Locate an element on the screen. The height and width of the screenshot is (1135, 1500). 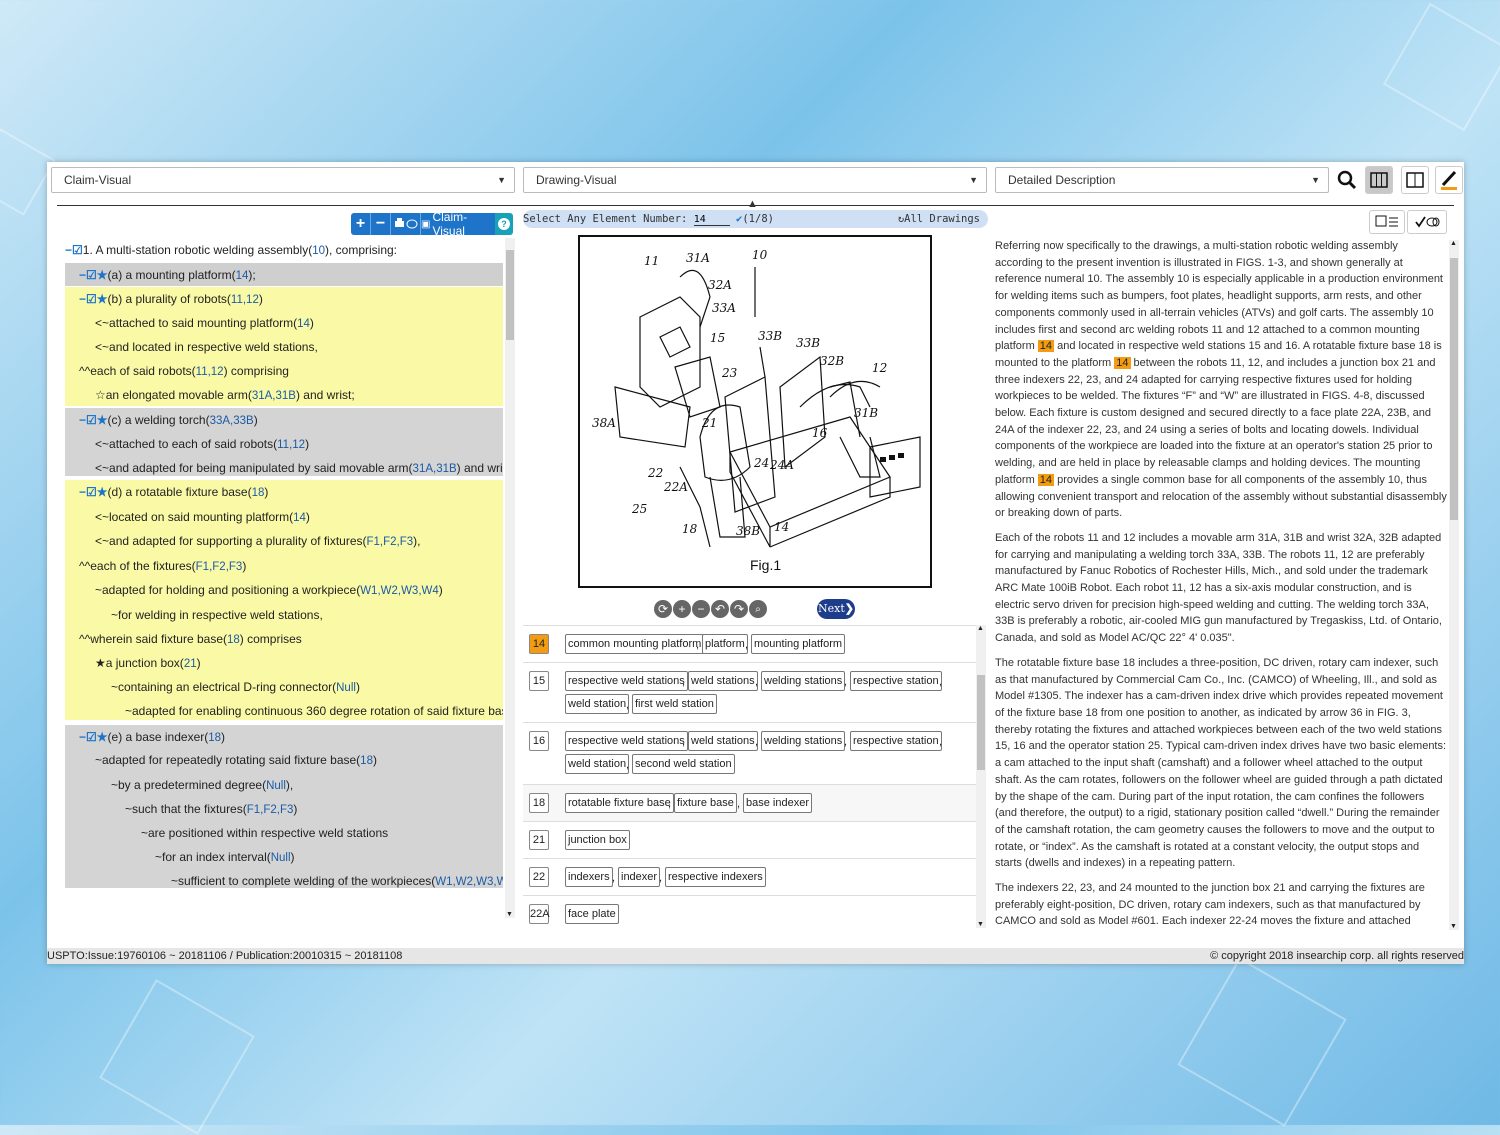
middle-view-select: Drawing-Visual ▼ is located at coordinates (755, 180).